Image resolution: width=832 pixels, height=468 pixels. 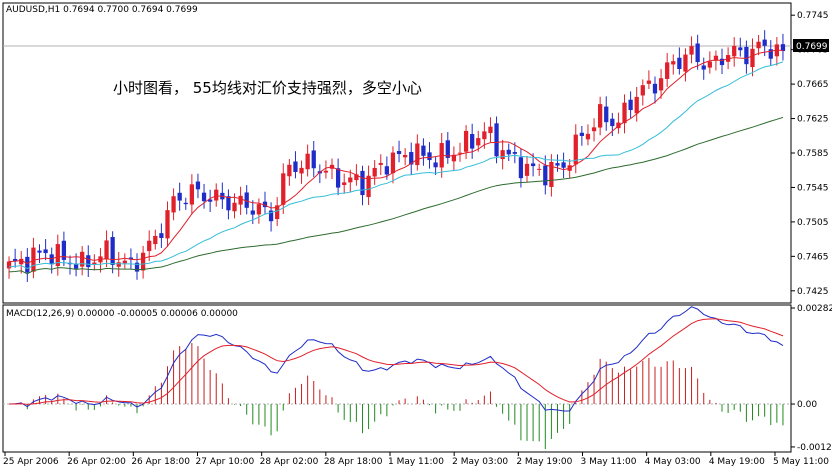 I want to click on y-tick-label: 0.7505, so click(x=813, y=223).